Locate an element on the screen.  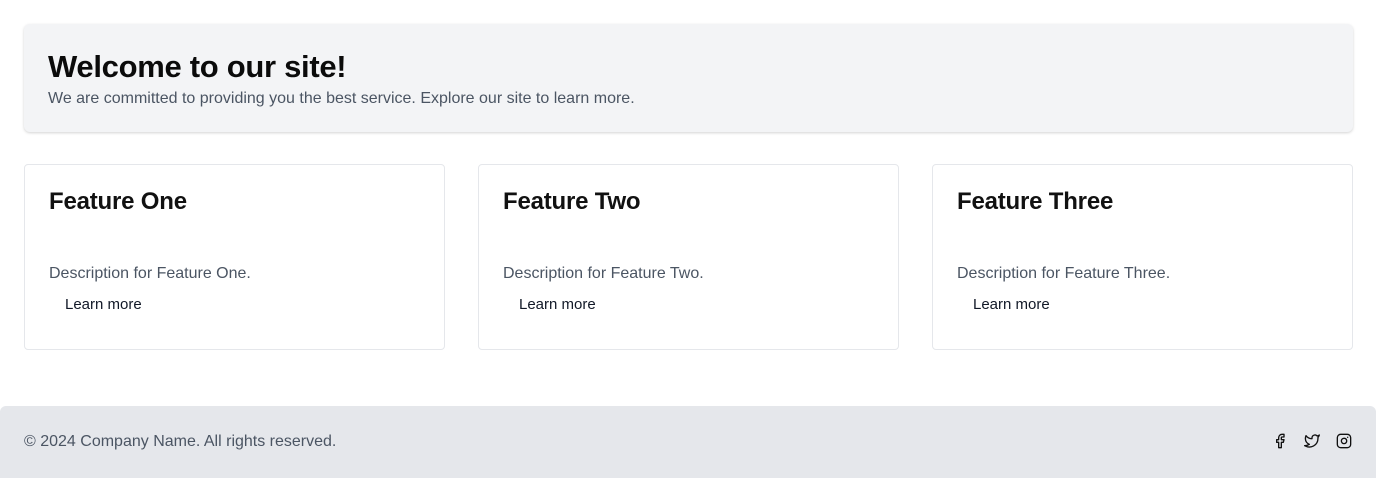
feature-card-description: Description for Feature Two. is located at coordinates (603, 273).